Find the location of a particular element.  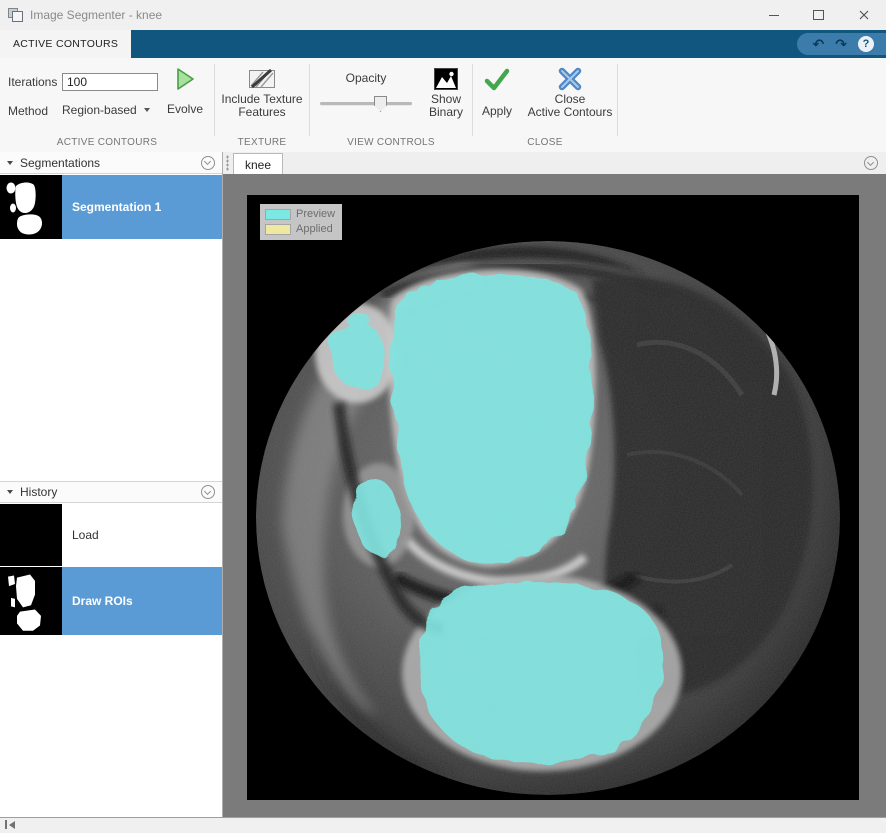

opacity-slider is located at coordinates (366, 104).